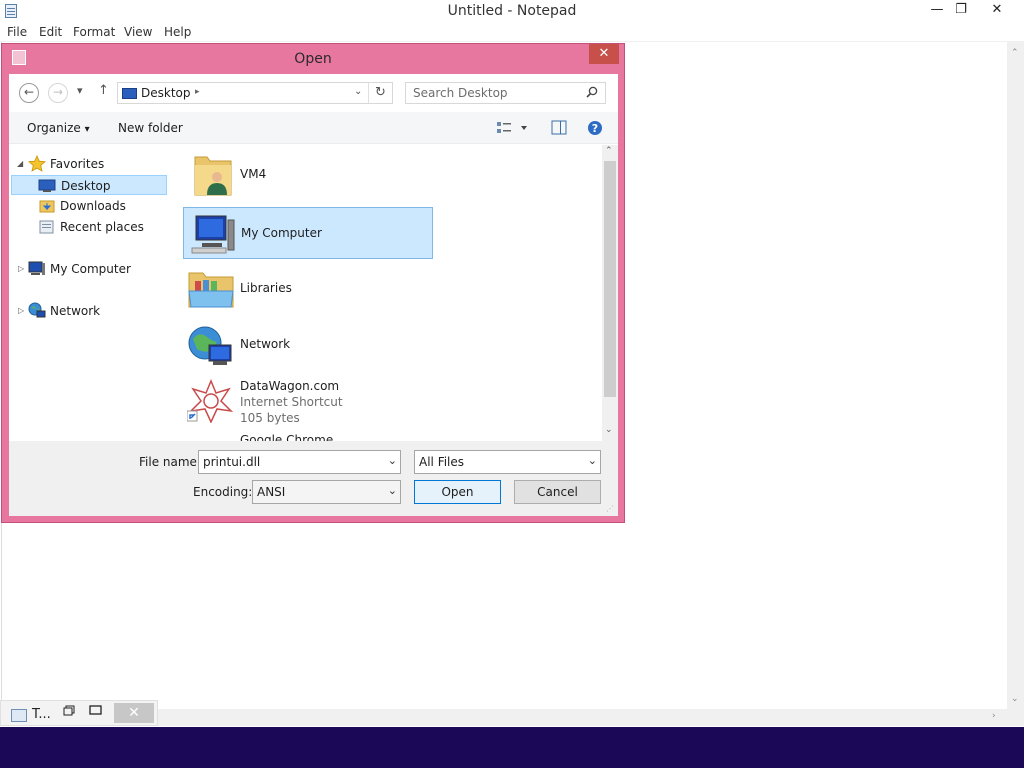 This screenshot has height=768, width=1024. I want to click on desktop-icon, so click(47, 185).